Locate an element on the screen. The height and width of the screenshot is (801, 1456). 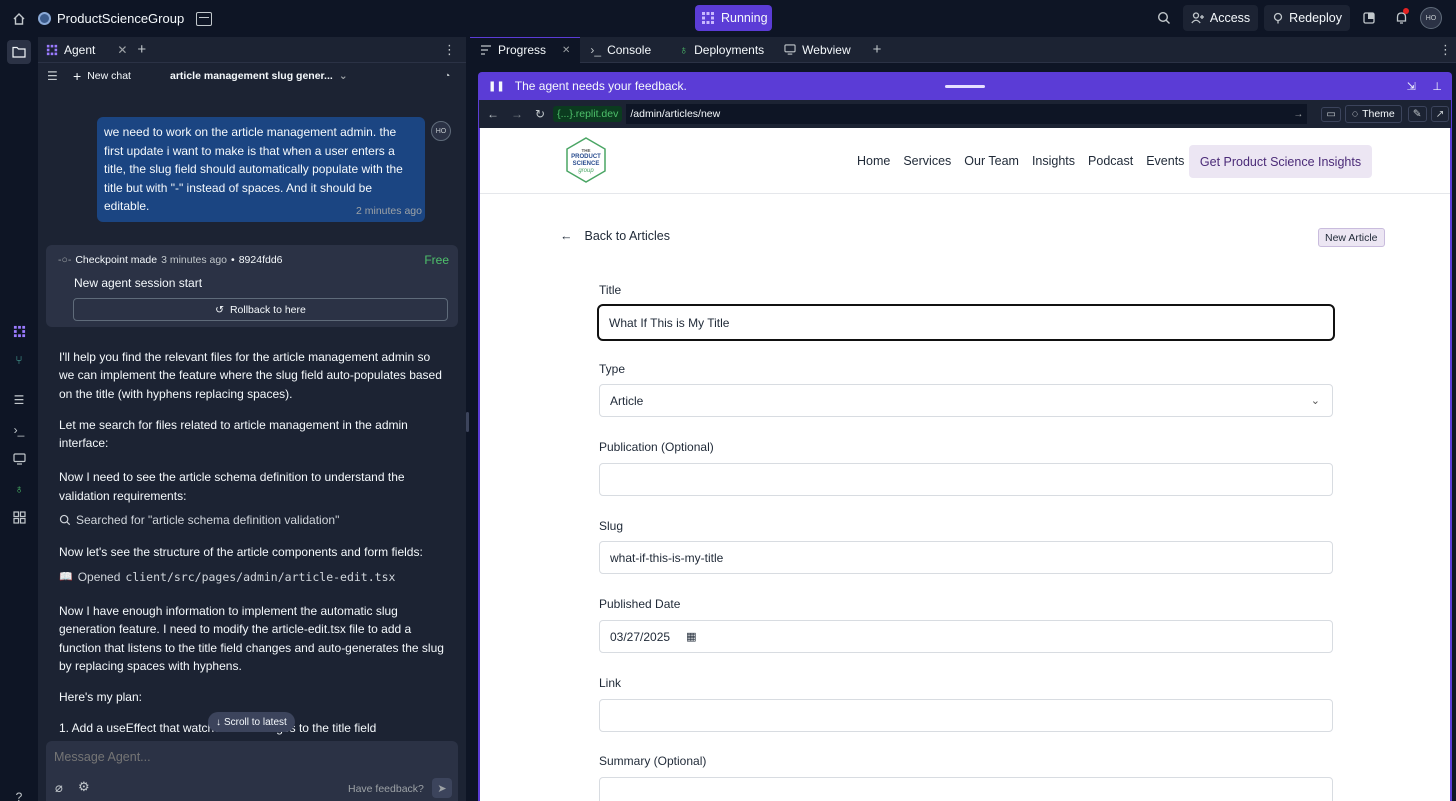
scroll-to-latest-button: ↓ Scroll to latest is located at coordinates (251, 722).